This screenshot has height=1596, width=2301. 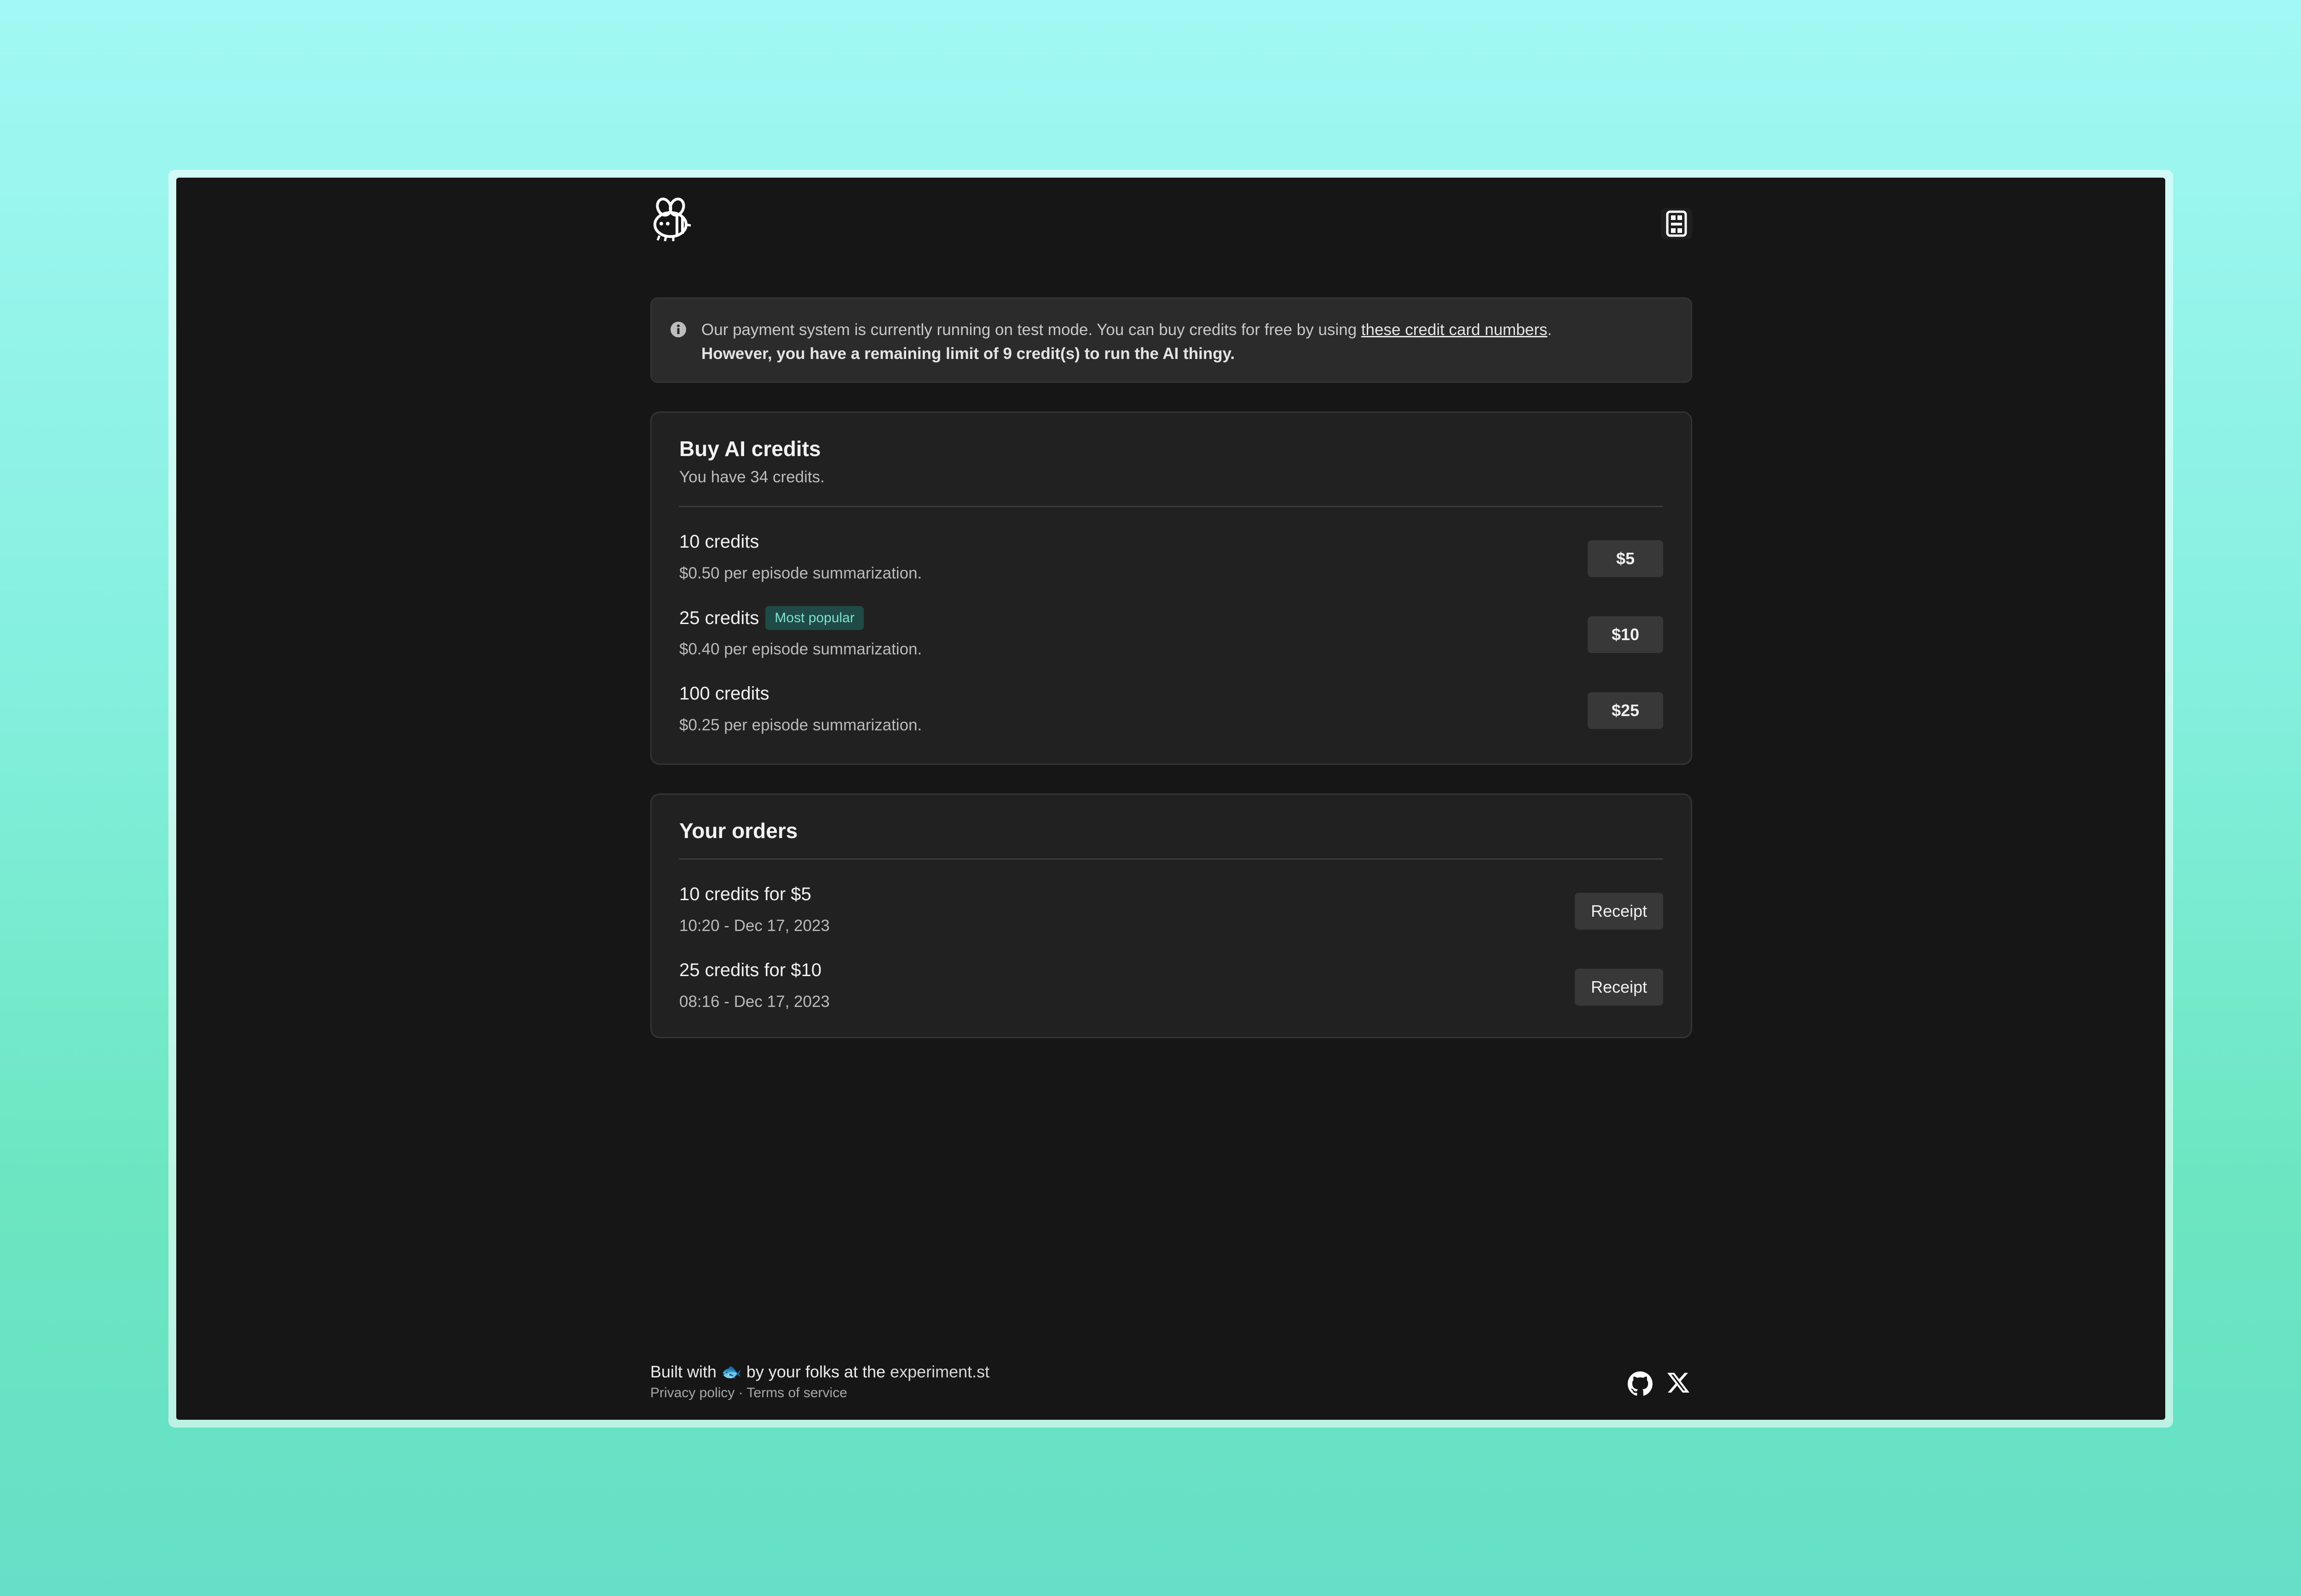 What do you see at coordinates (1679, 1384) in the screenshot?
I see `x-icon` at bounding box center [1679, 1384].